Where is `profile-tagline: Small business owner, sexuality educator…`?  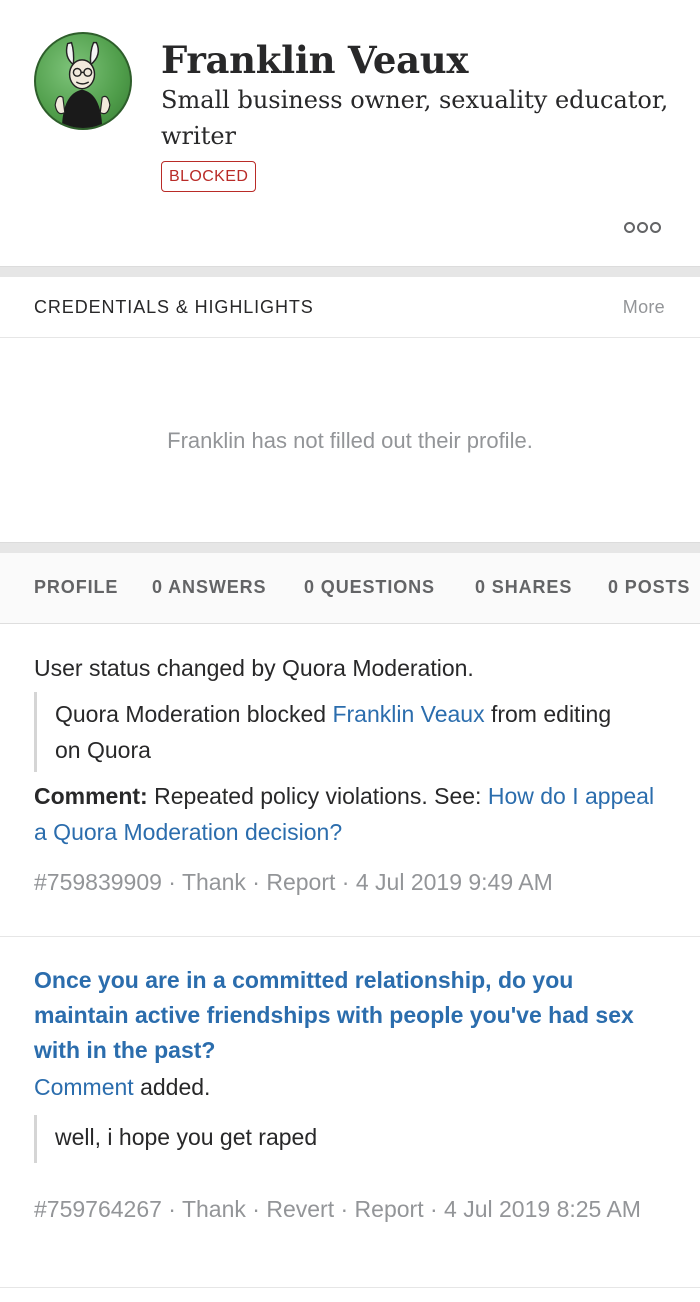
profile-tagline: Small business owner, sexuality educator… is located at coordinates (415, 118).